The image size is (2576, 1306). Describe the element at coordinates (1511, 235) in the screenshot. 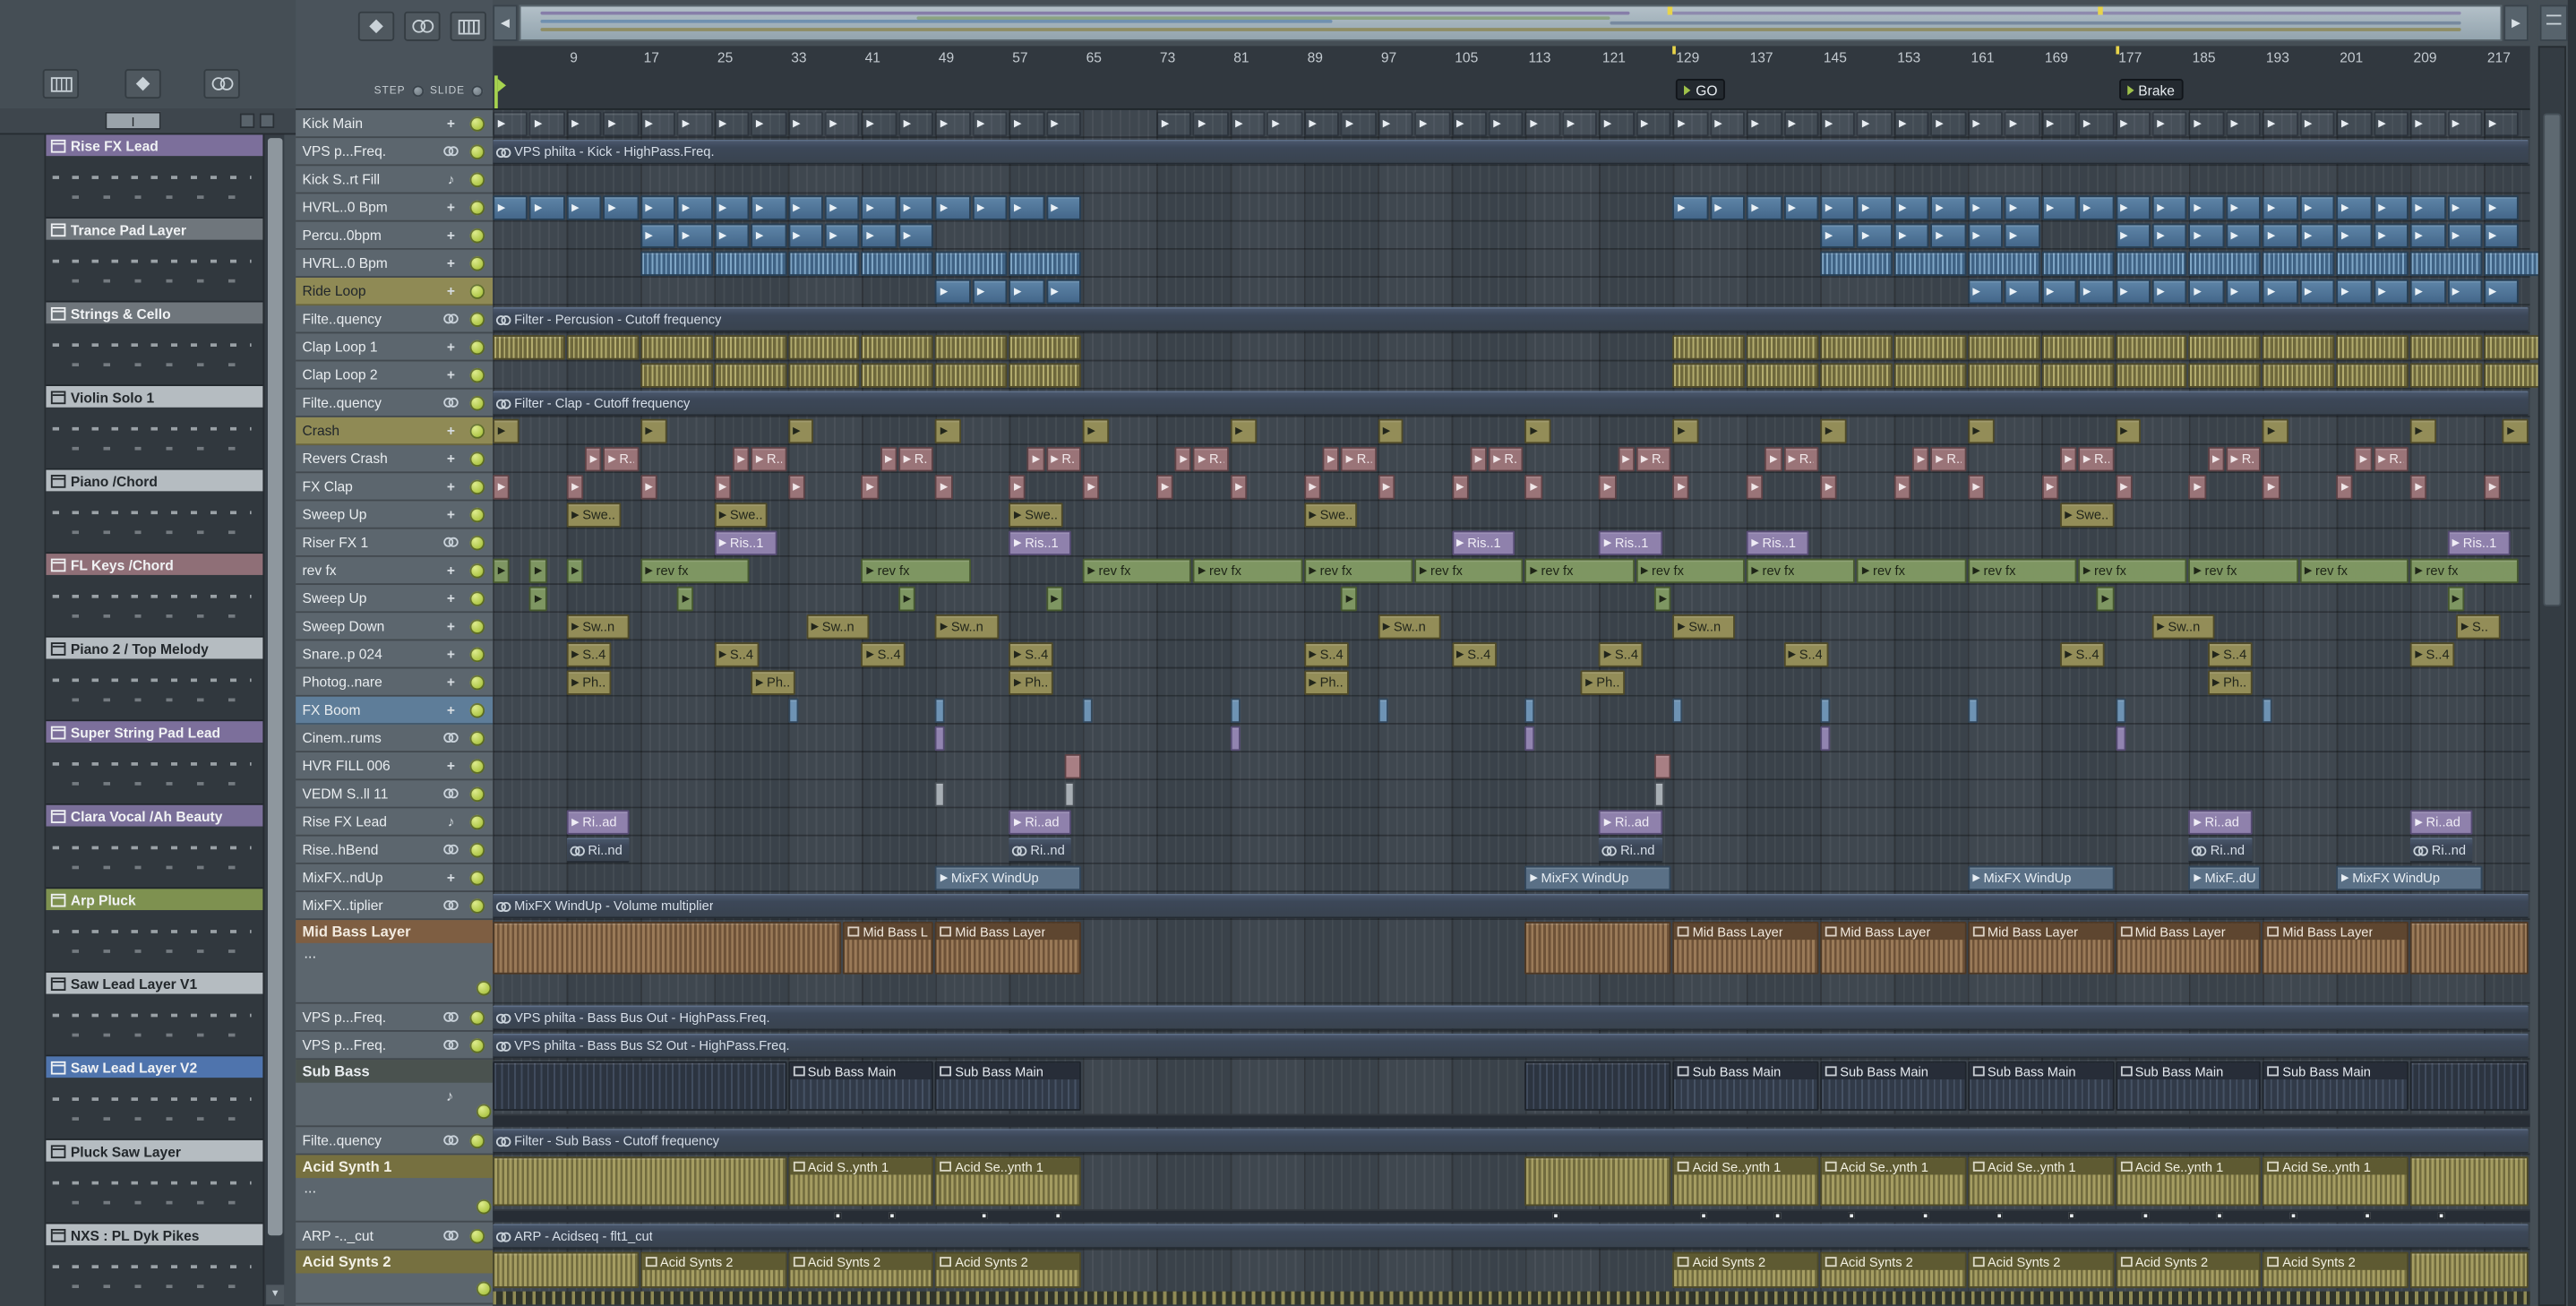

I see `playlist-row-percu-0bpm: ▶ ▶ ▶ ▶ ▶ ▶ ▶ ▶ ▶ ▶ ▶ ▶ ▶ ▶ ▶ ▶ ▶ ▶ ▶ ▶ ▶ ▶ ▶ ▶ ▶` at that location.